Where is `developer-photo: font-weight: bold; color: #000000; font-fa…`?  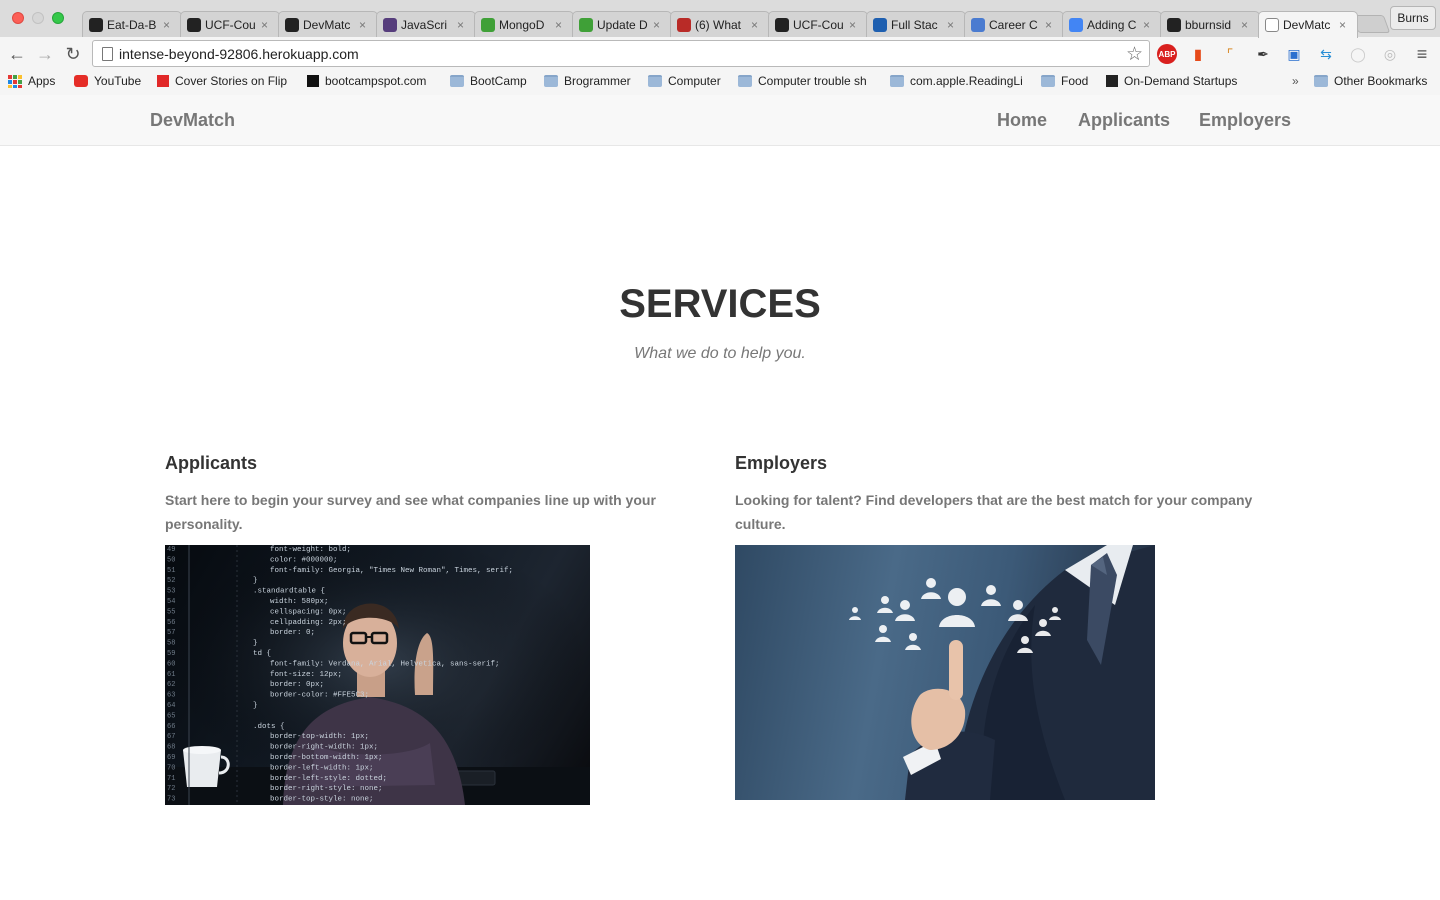 developer-photo: font-weight: bold; color: #000000; font-fa… is located at coordinates (377, 675).